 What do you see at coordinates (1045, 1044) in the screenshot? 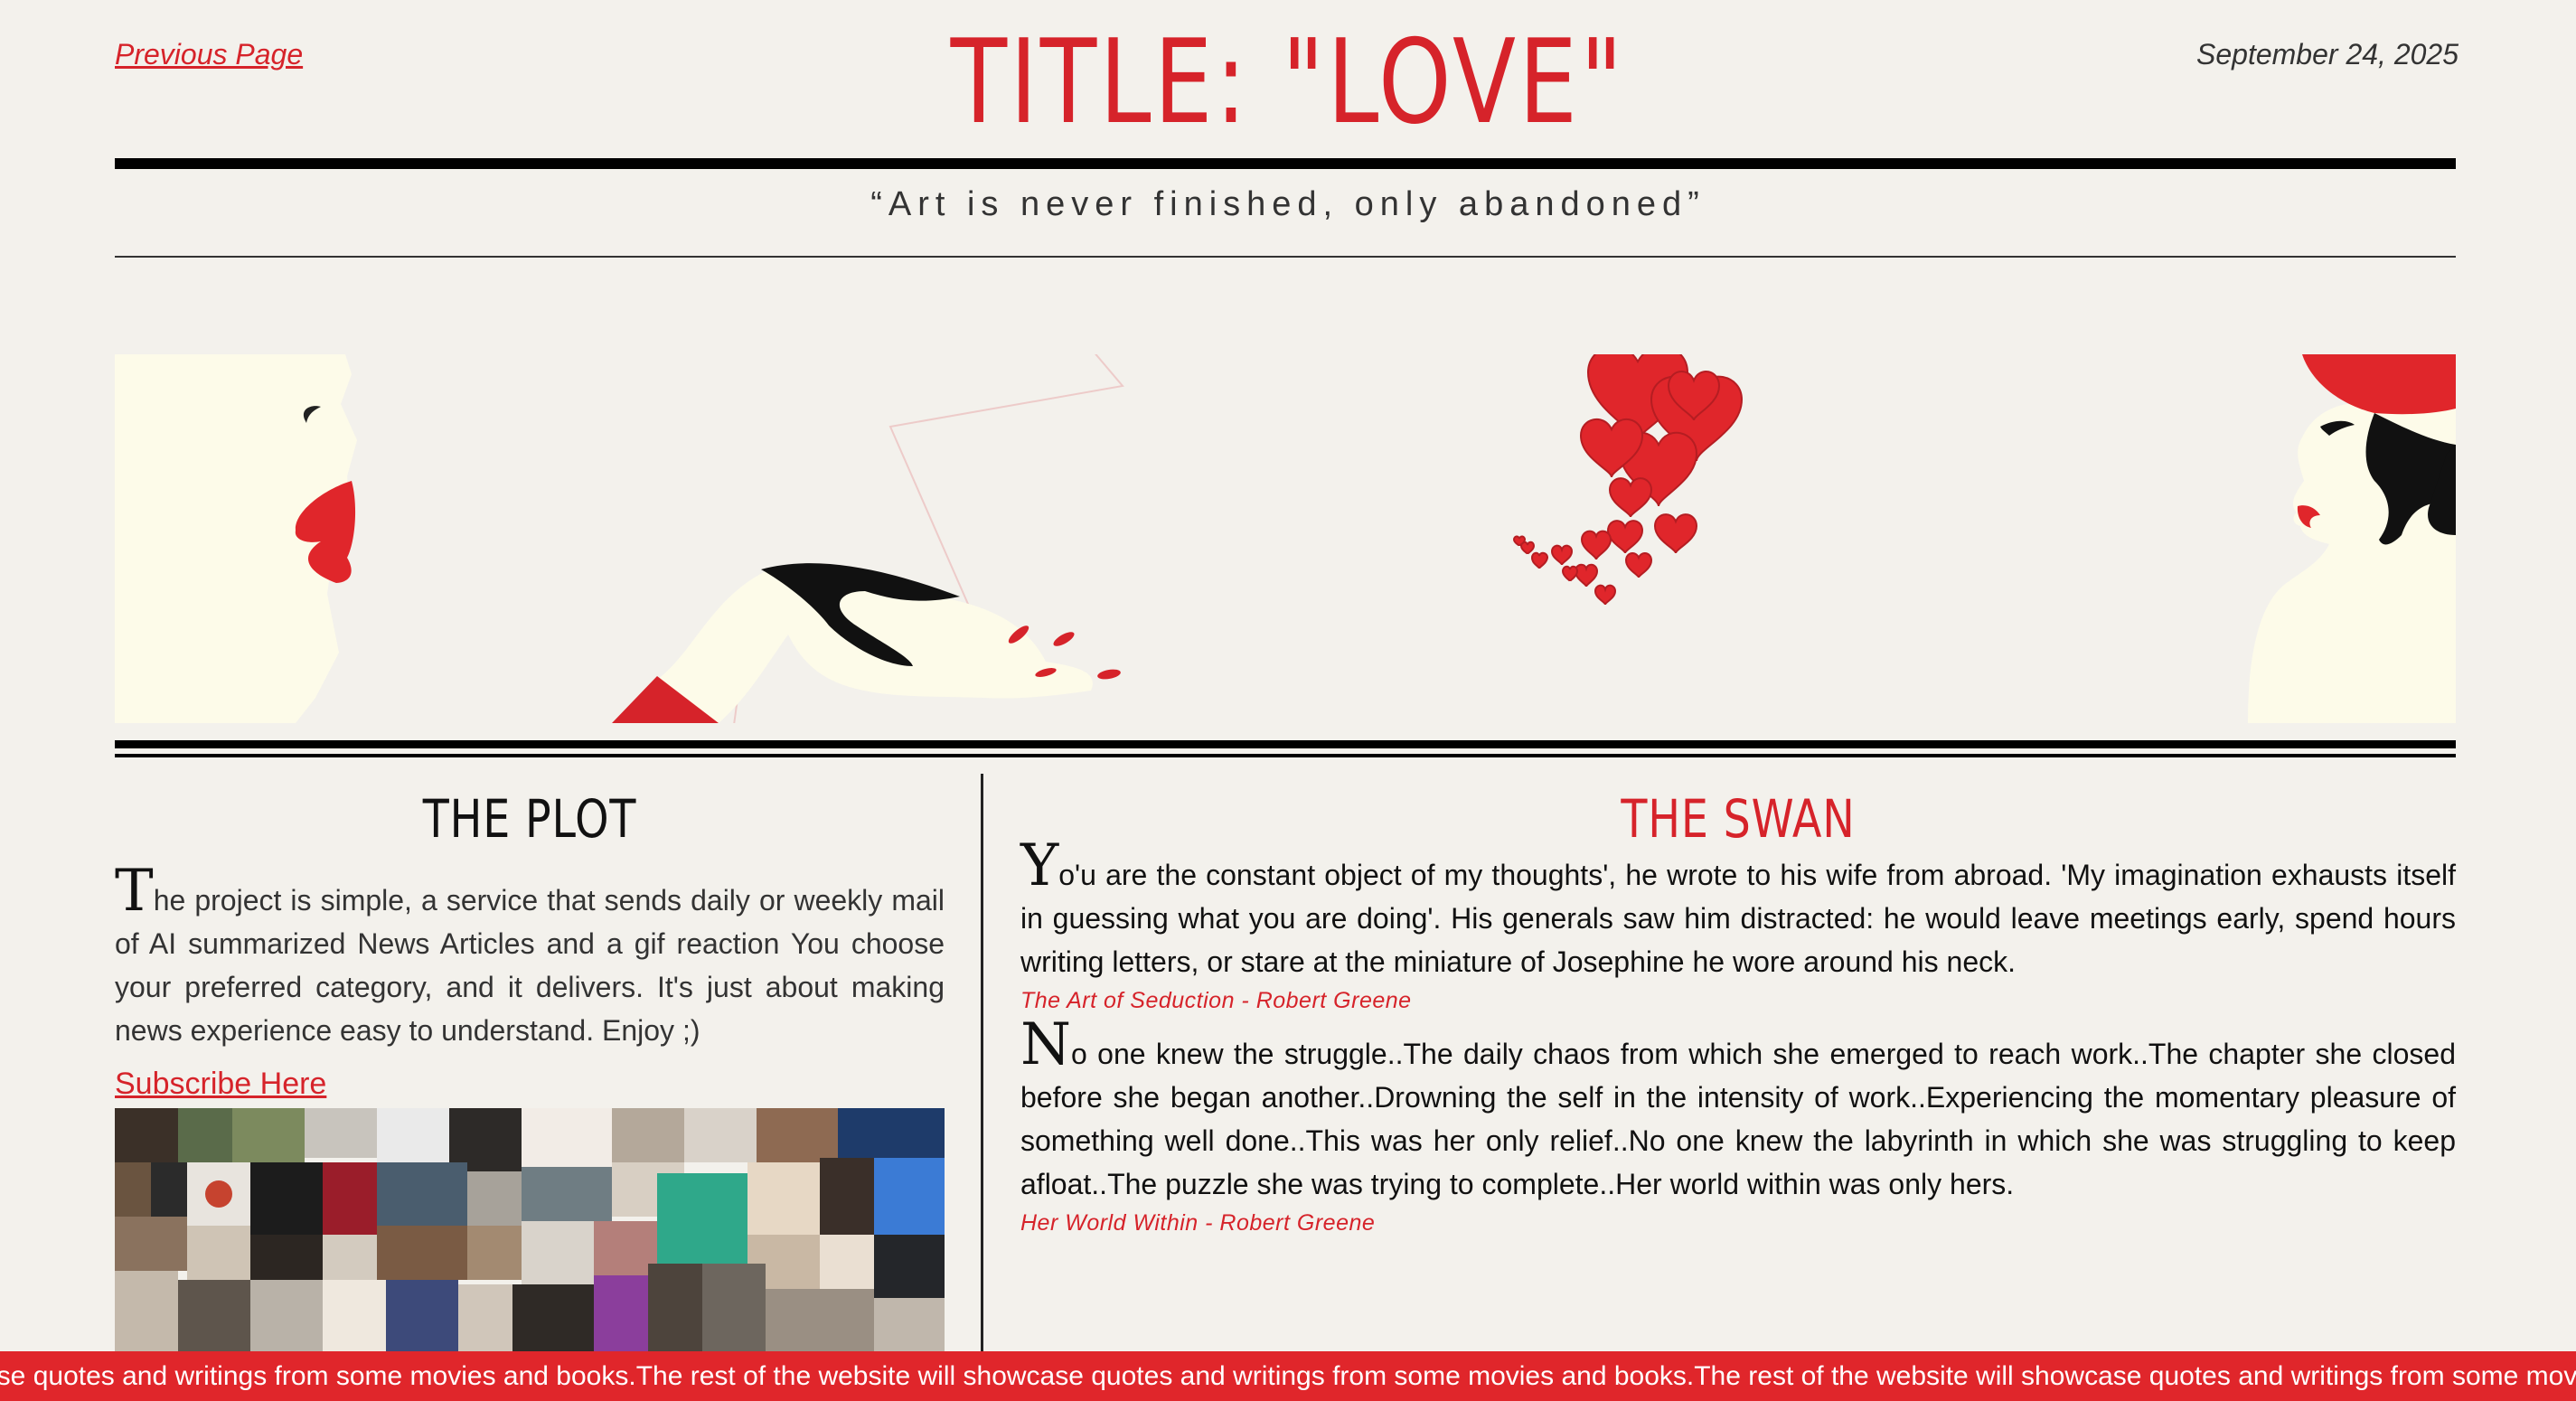
I see `swan-entry-2-dropcap: N` at bounding box center [1045, 1044].